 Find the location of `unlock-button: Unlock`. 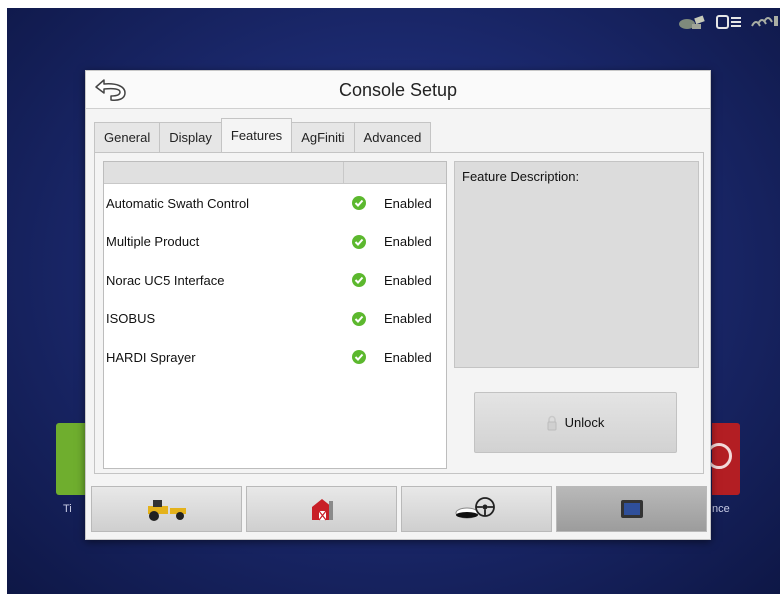

unlock-button: Unlock is located at coordinates (575, 422).